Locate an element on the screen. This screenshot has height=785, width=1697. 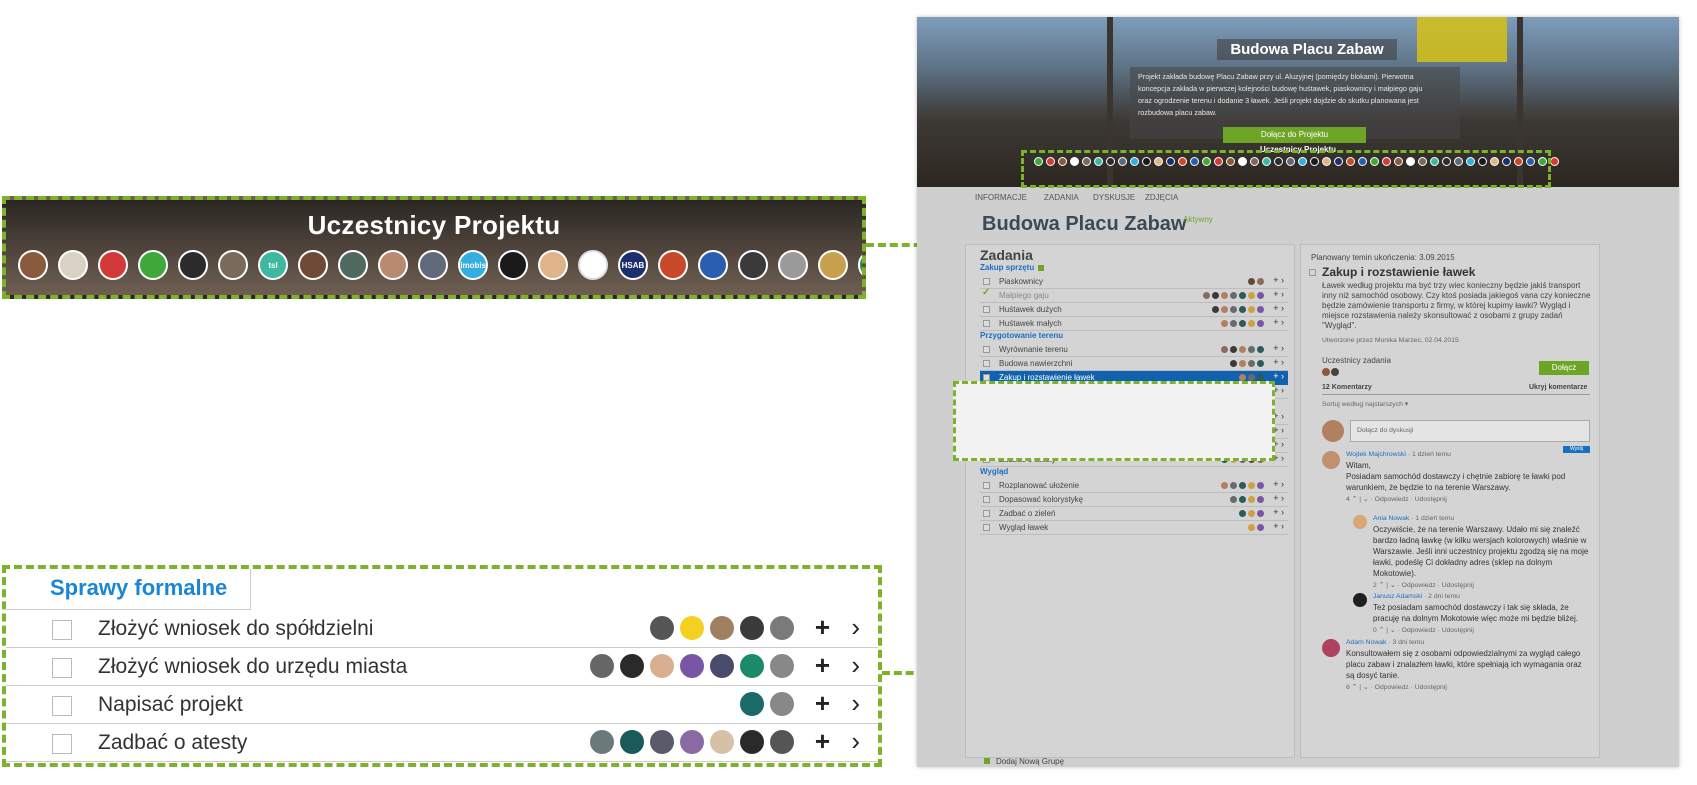
discussion-input: Dołącz do dyskusji is located at coordinates (1470, 431).